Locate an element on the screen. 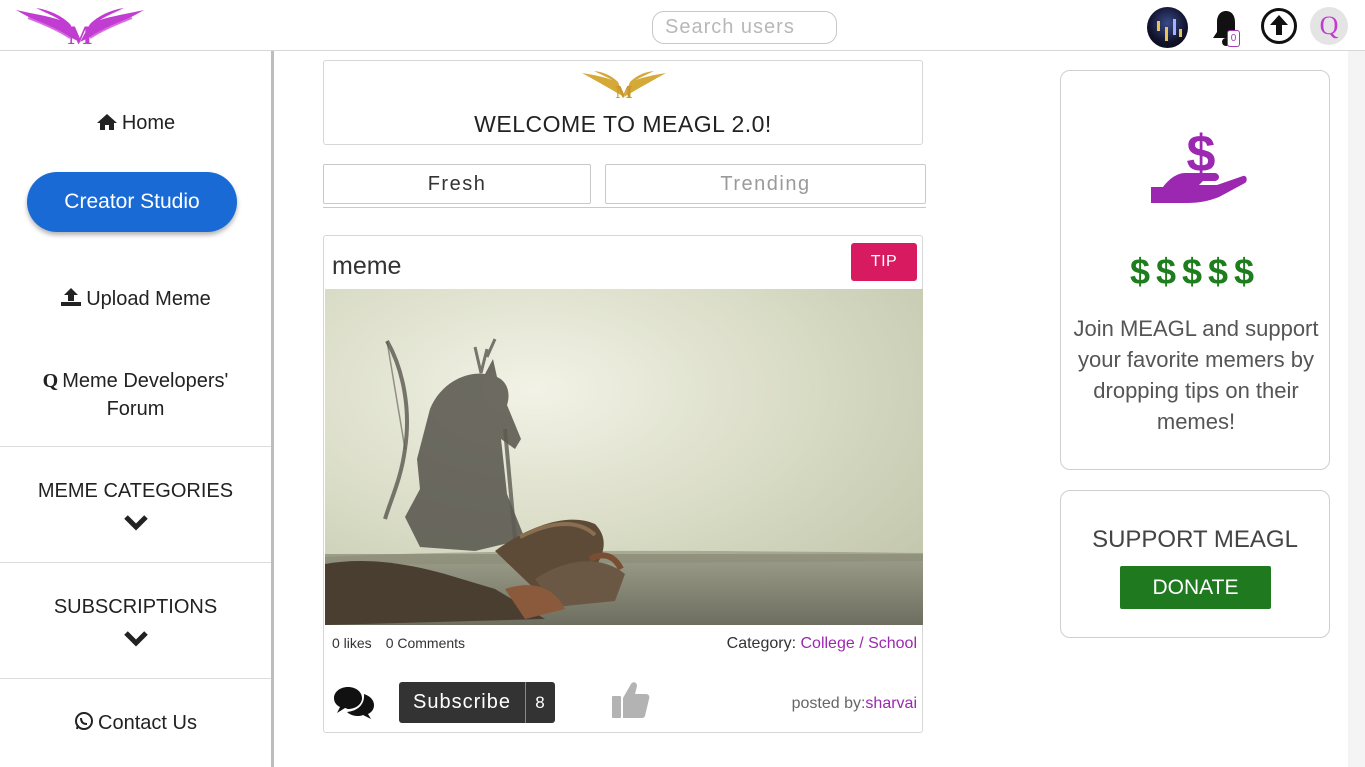 The width and height of the screenshot is (1365, 767). forum-label-line2: Forum is located at coordinates (135, 409).